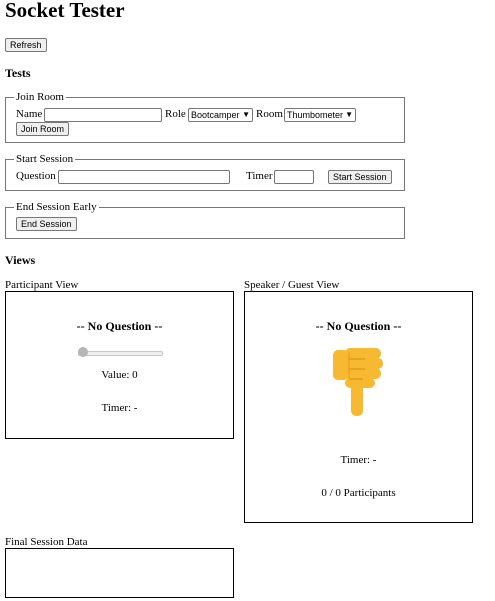  Describe the element at coordinates (46, 224) in the screenshot. I see `end-session-button: End Session` at that location.